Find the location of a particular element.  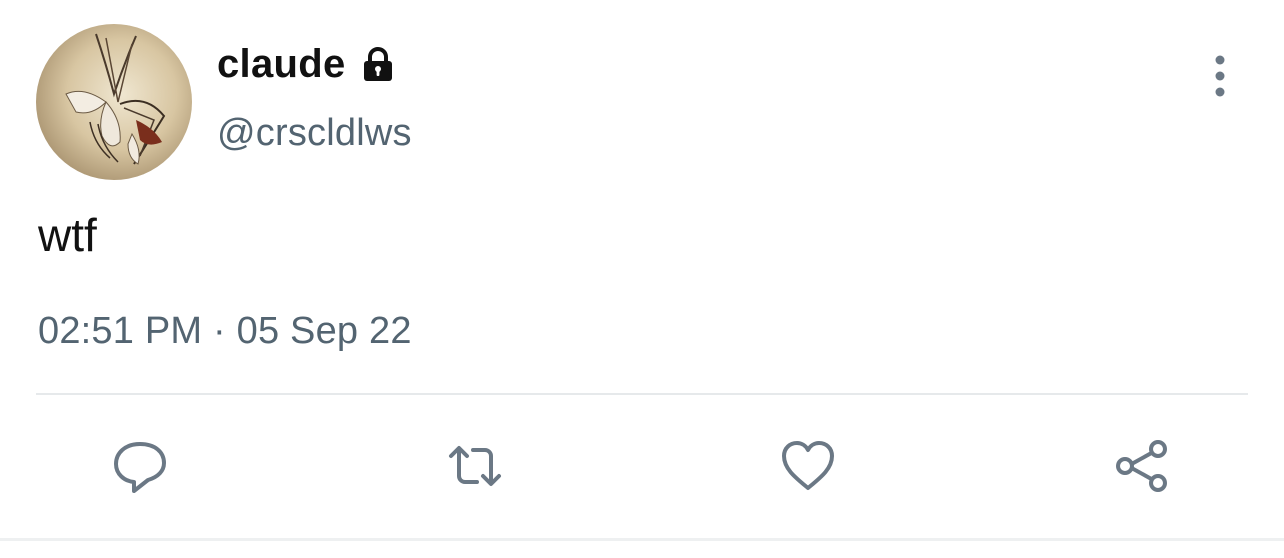

bottom-divider is located at coordinates (642, 539).